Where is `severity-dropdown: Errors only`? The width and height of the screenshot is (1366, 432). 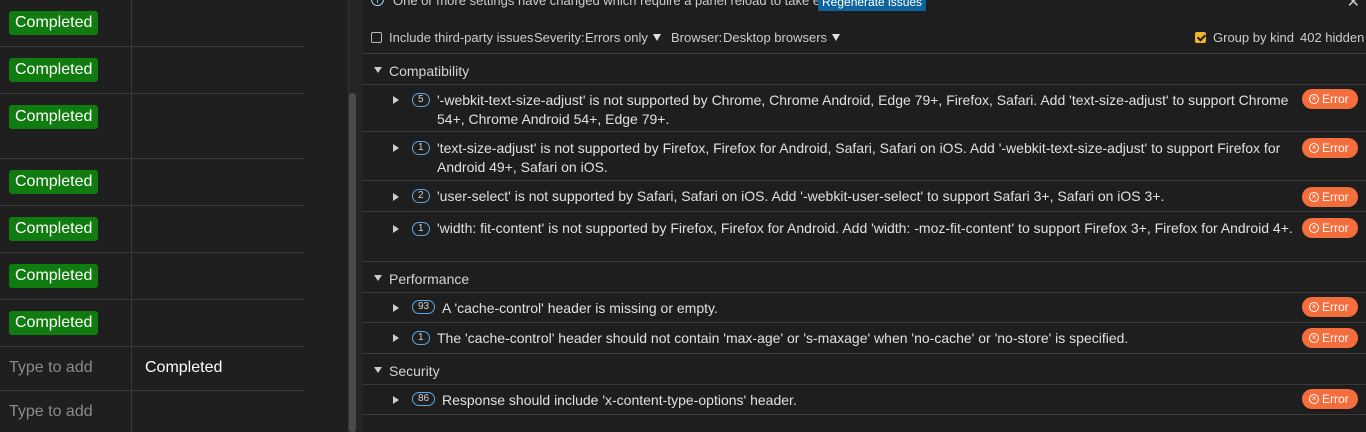 severity-dropdown: Errors only is located at coordinates (623, 37).